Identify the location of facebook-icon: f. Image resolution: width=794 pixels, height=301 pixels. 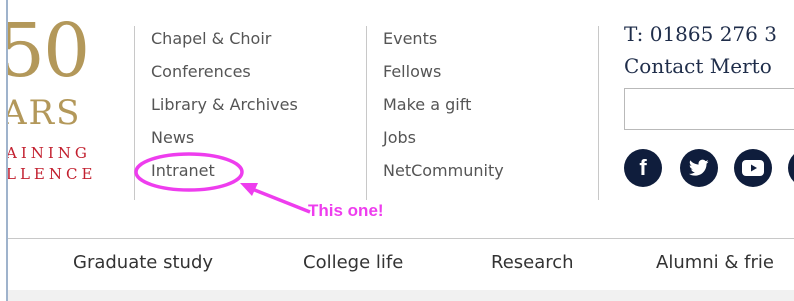
(643, 168).